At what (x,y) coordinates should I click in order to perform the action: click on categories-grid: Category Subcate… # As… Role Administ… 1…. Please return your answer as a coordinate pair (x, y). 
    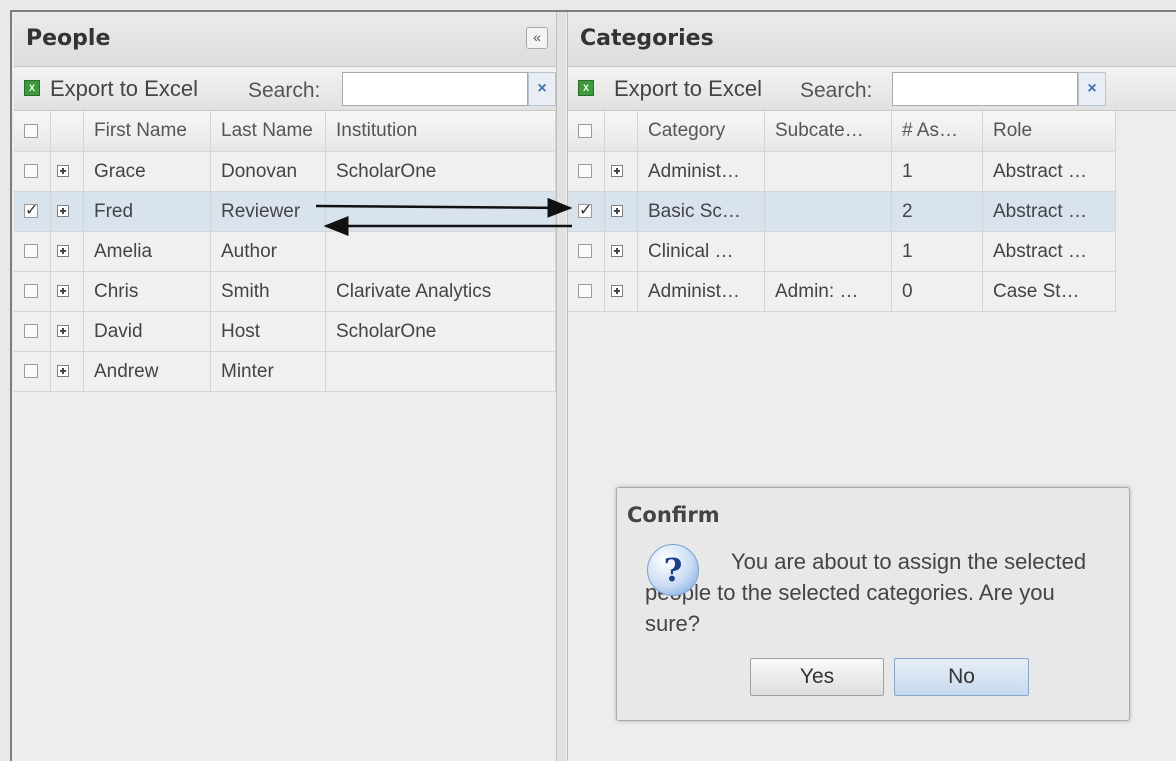
    Looking at the image, I should click on (842, 211).